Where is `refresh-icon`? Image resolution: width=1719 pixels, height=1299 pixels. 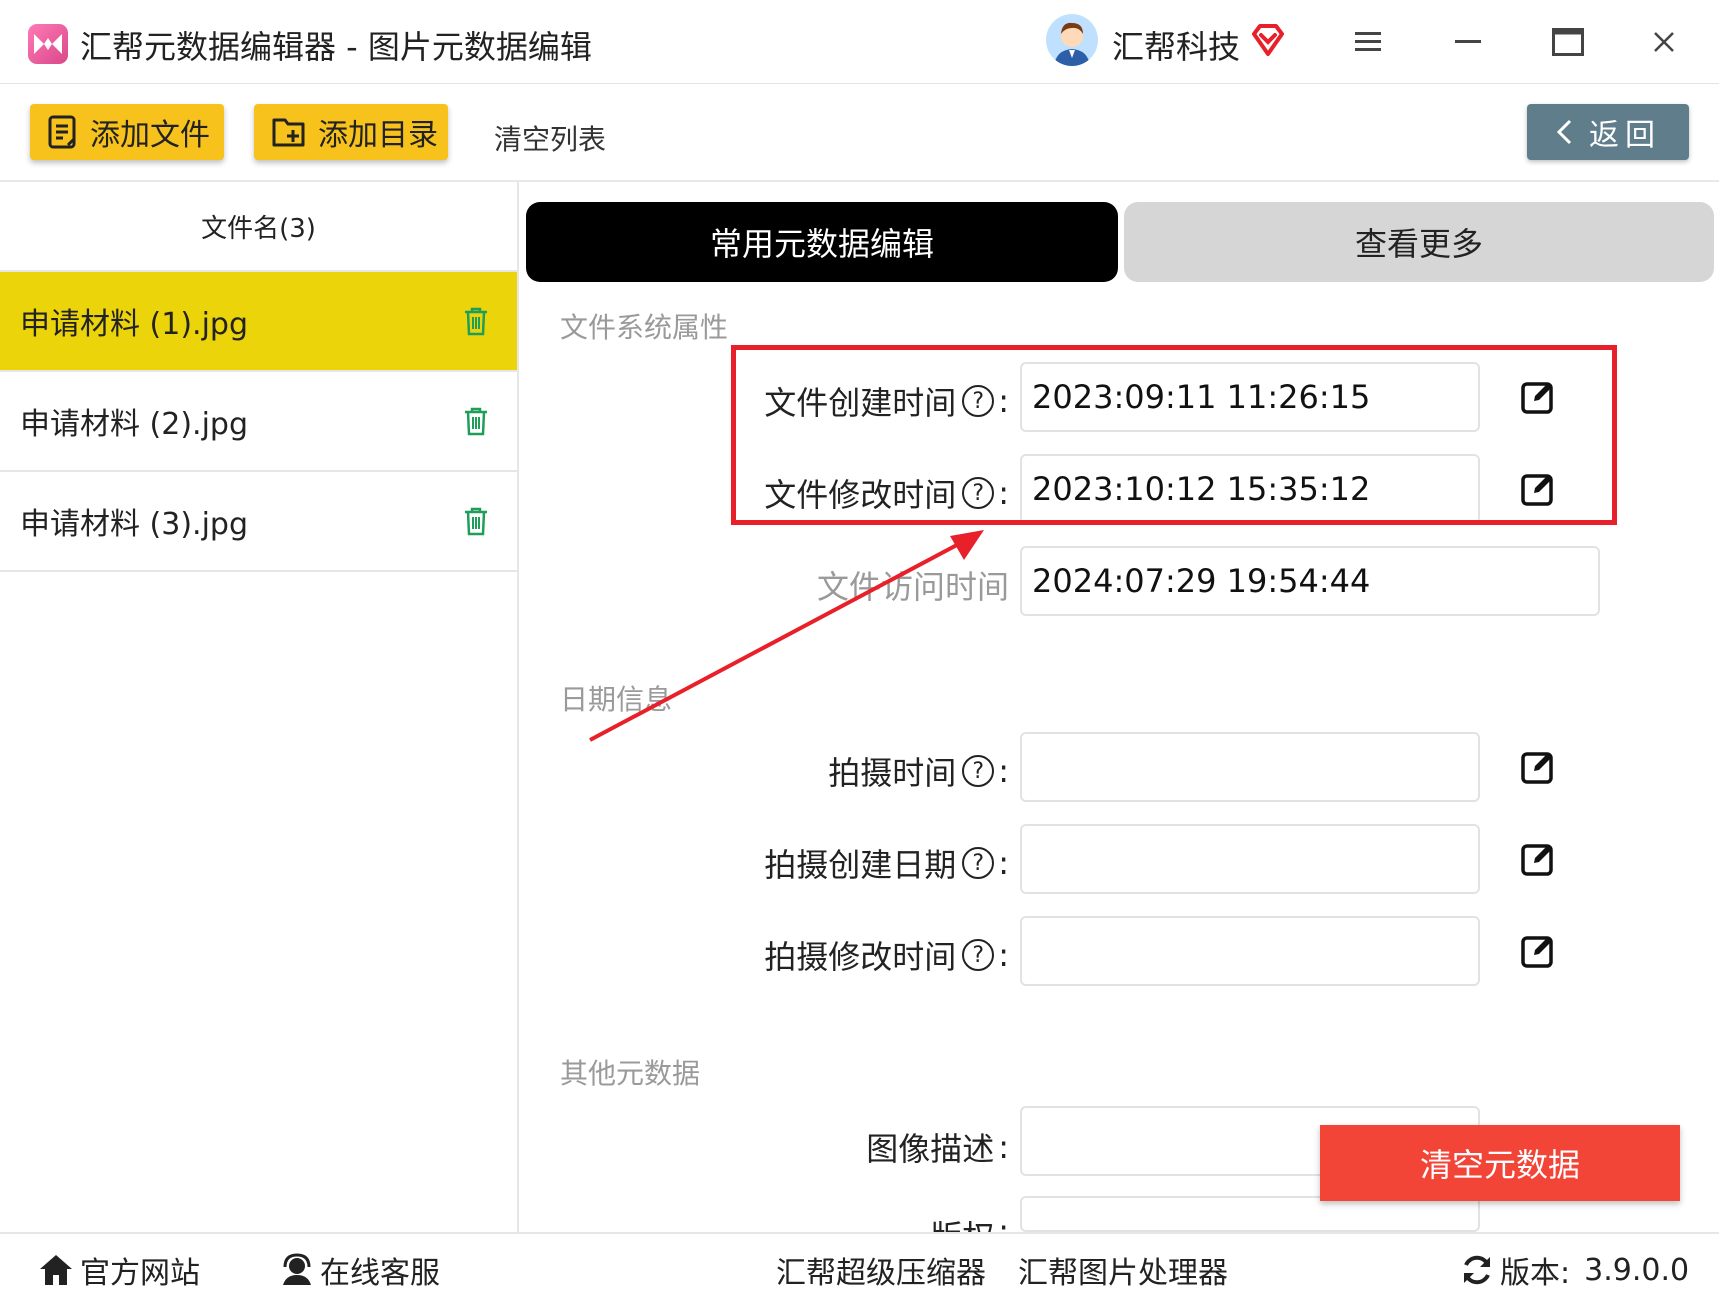
refresh-icon is located at coordinates (1477, 1270).